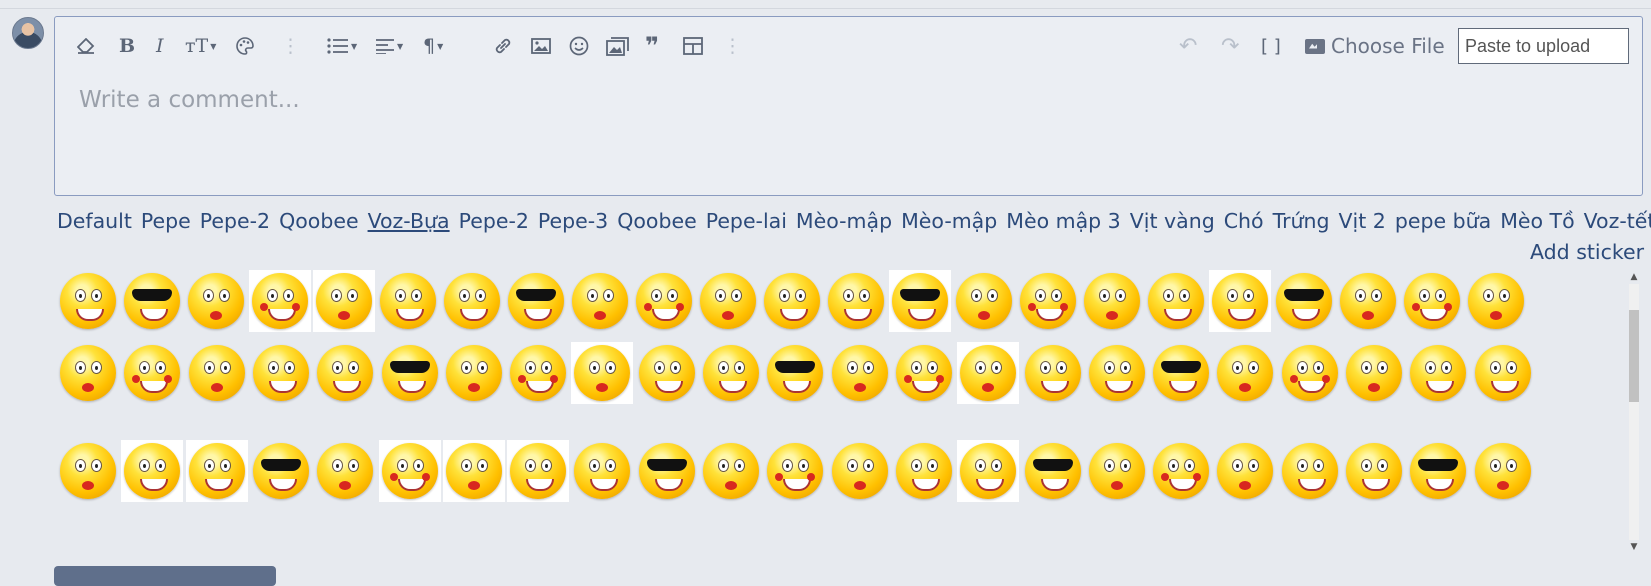 The width and height of the screenshot is (1651, 586). Describe the element at coordinates (160, 46) in the screenshot. I see `italic-icon: I` at that location.